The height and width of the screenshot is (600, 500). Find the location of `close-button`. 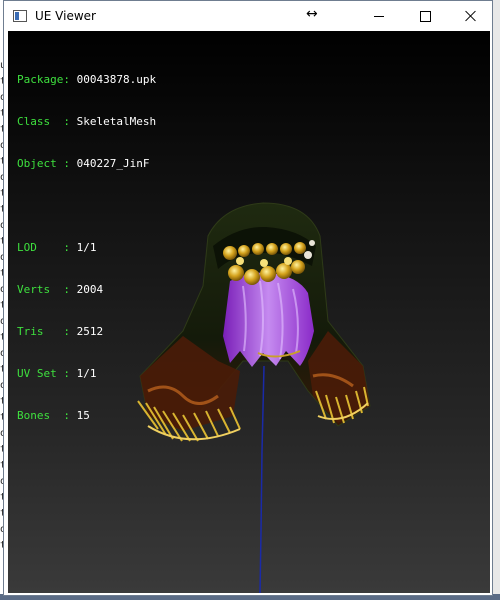

close-button is located at coordinates (471, 16).